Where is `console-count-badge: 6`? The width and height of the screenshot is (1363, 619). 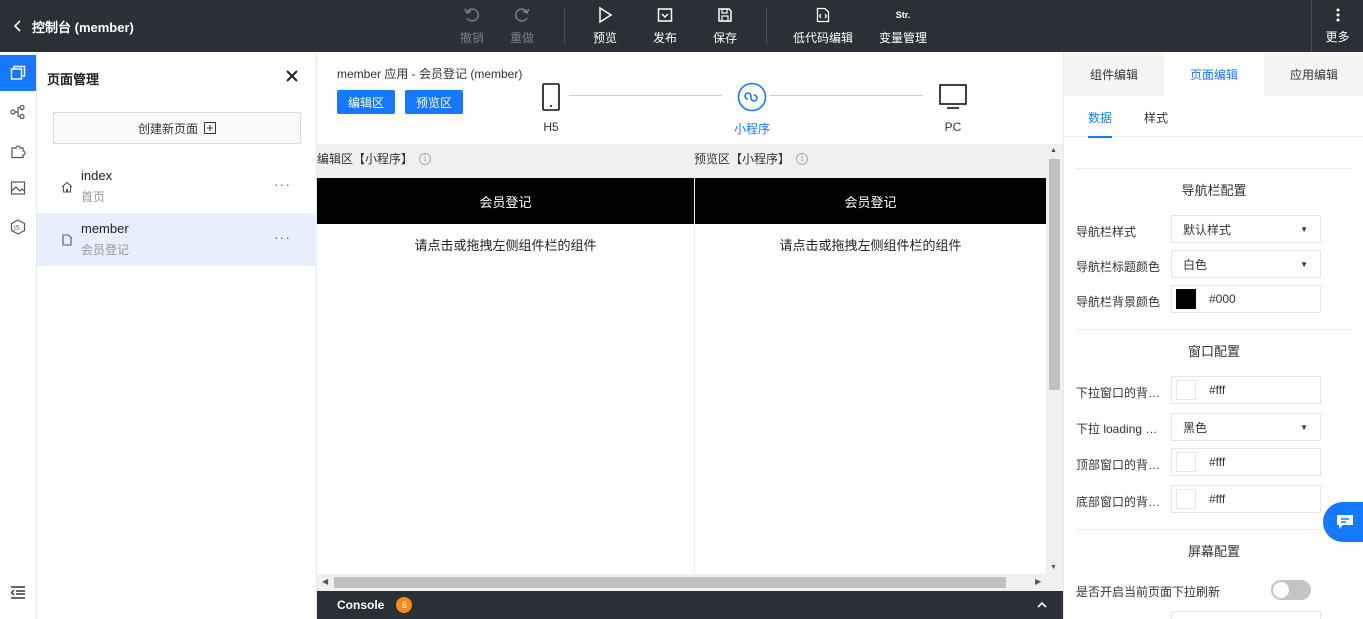 console-count-badge: 6 is located at coordinates (404, 605).